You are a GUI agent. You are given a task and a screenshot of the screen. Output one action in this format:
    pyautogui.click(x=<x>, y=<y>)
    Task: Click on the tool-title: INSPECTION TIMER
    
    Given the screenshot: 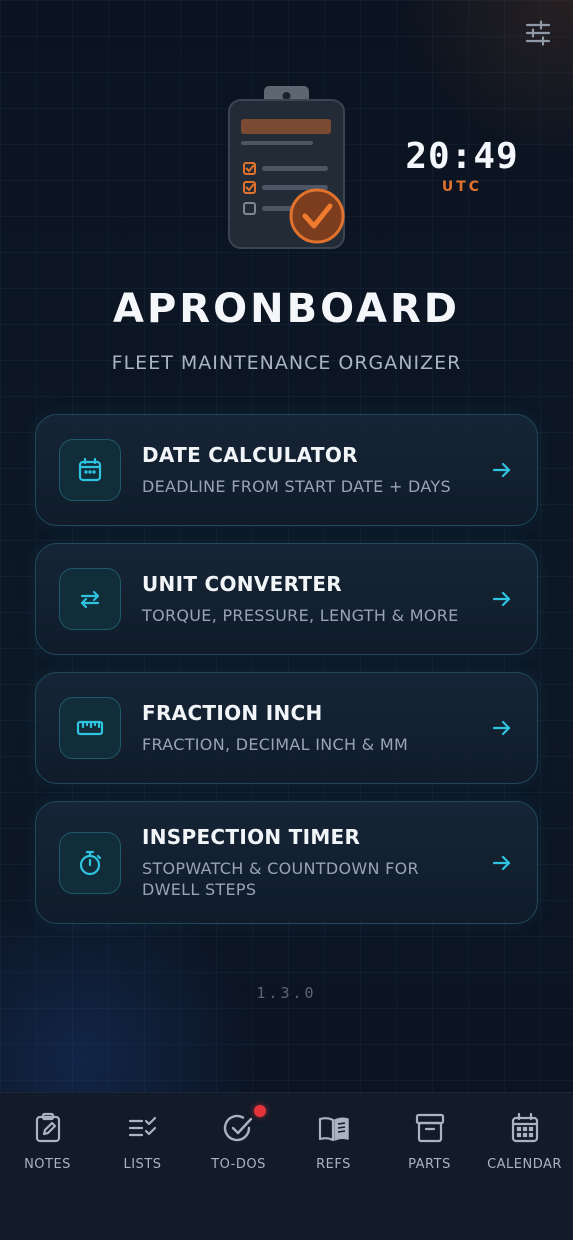 What is the action you would take?
    pyautogui.click(x=251, y=837)
    